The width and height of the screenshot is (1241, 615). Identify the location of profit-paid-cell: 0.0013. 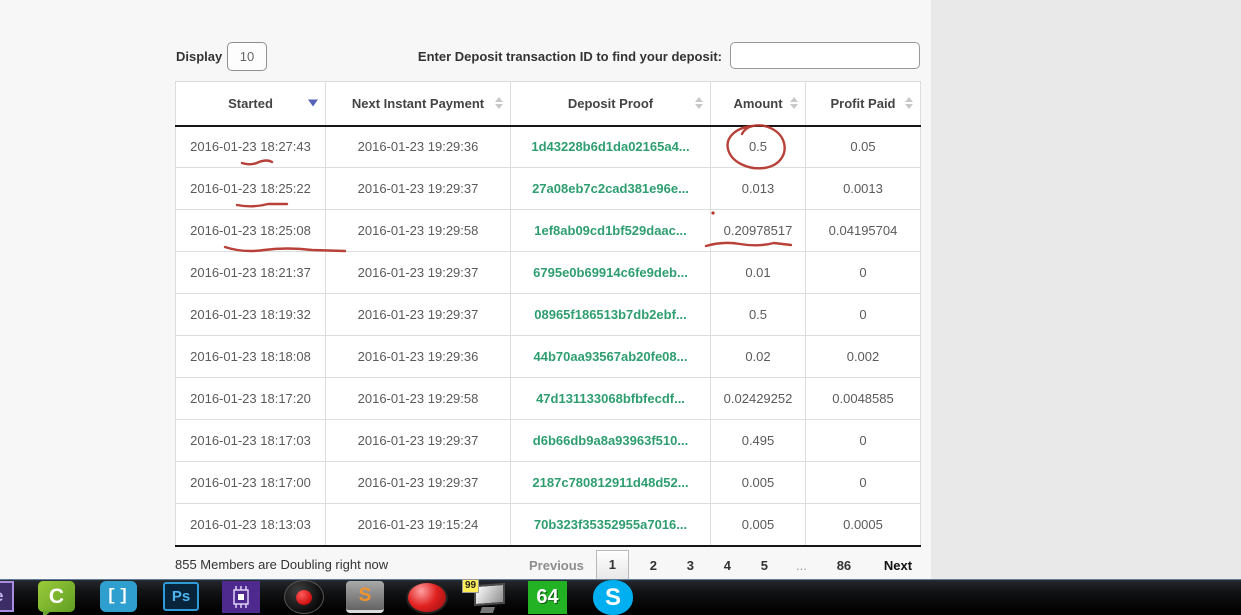
(863, 188).